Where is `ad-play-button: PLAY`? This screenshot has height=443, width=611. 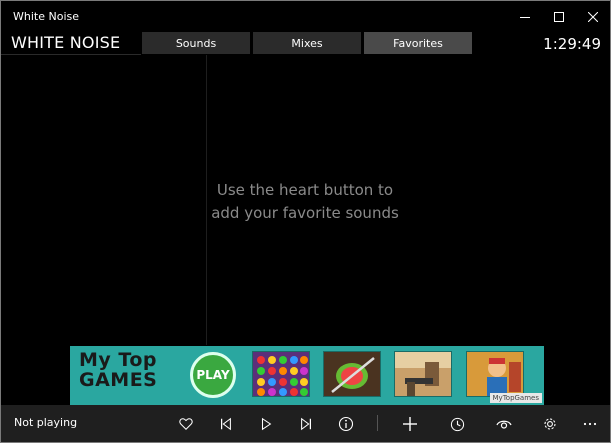 ad-play-button: PLAY is located at coordinates (213, 375).